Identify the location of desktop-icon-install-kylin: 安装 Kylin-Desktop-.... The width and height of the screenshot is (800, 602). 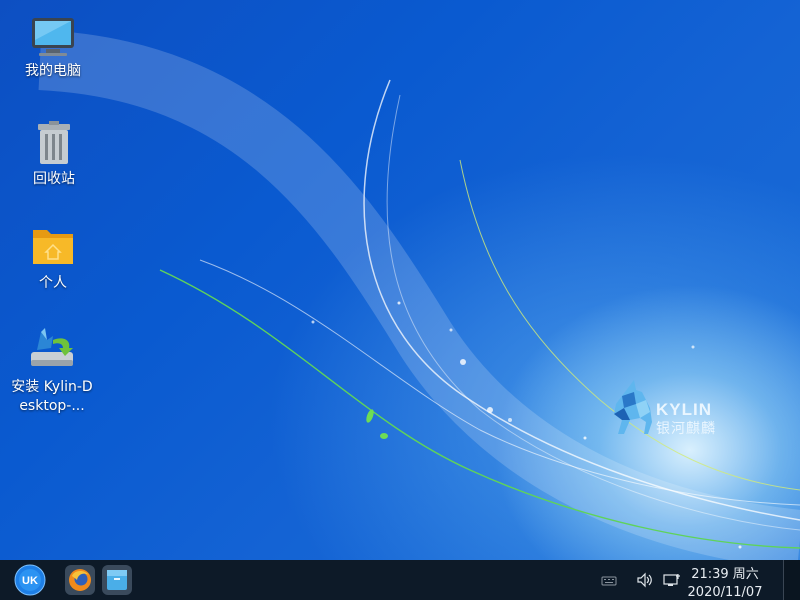
(52, 371).